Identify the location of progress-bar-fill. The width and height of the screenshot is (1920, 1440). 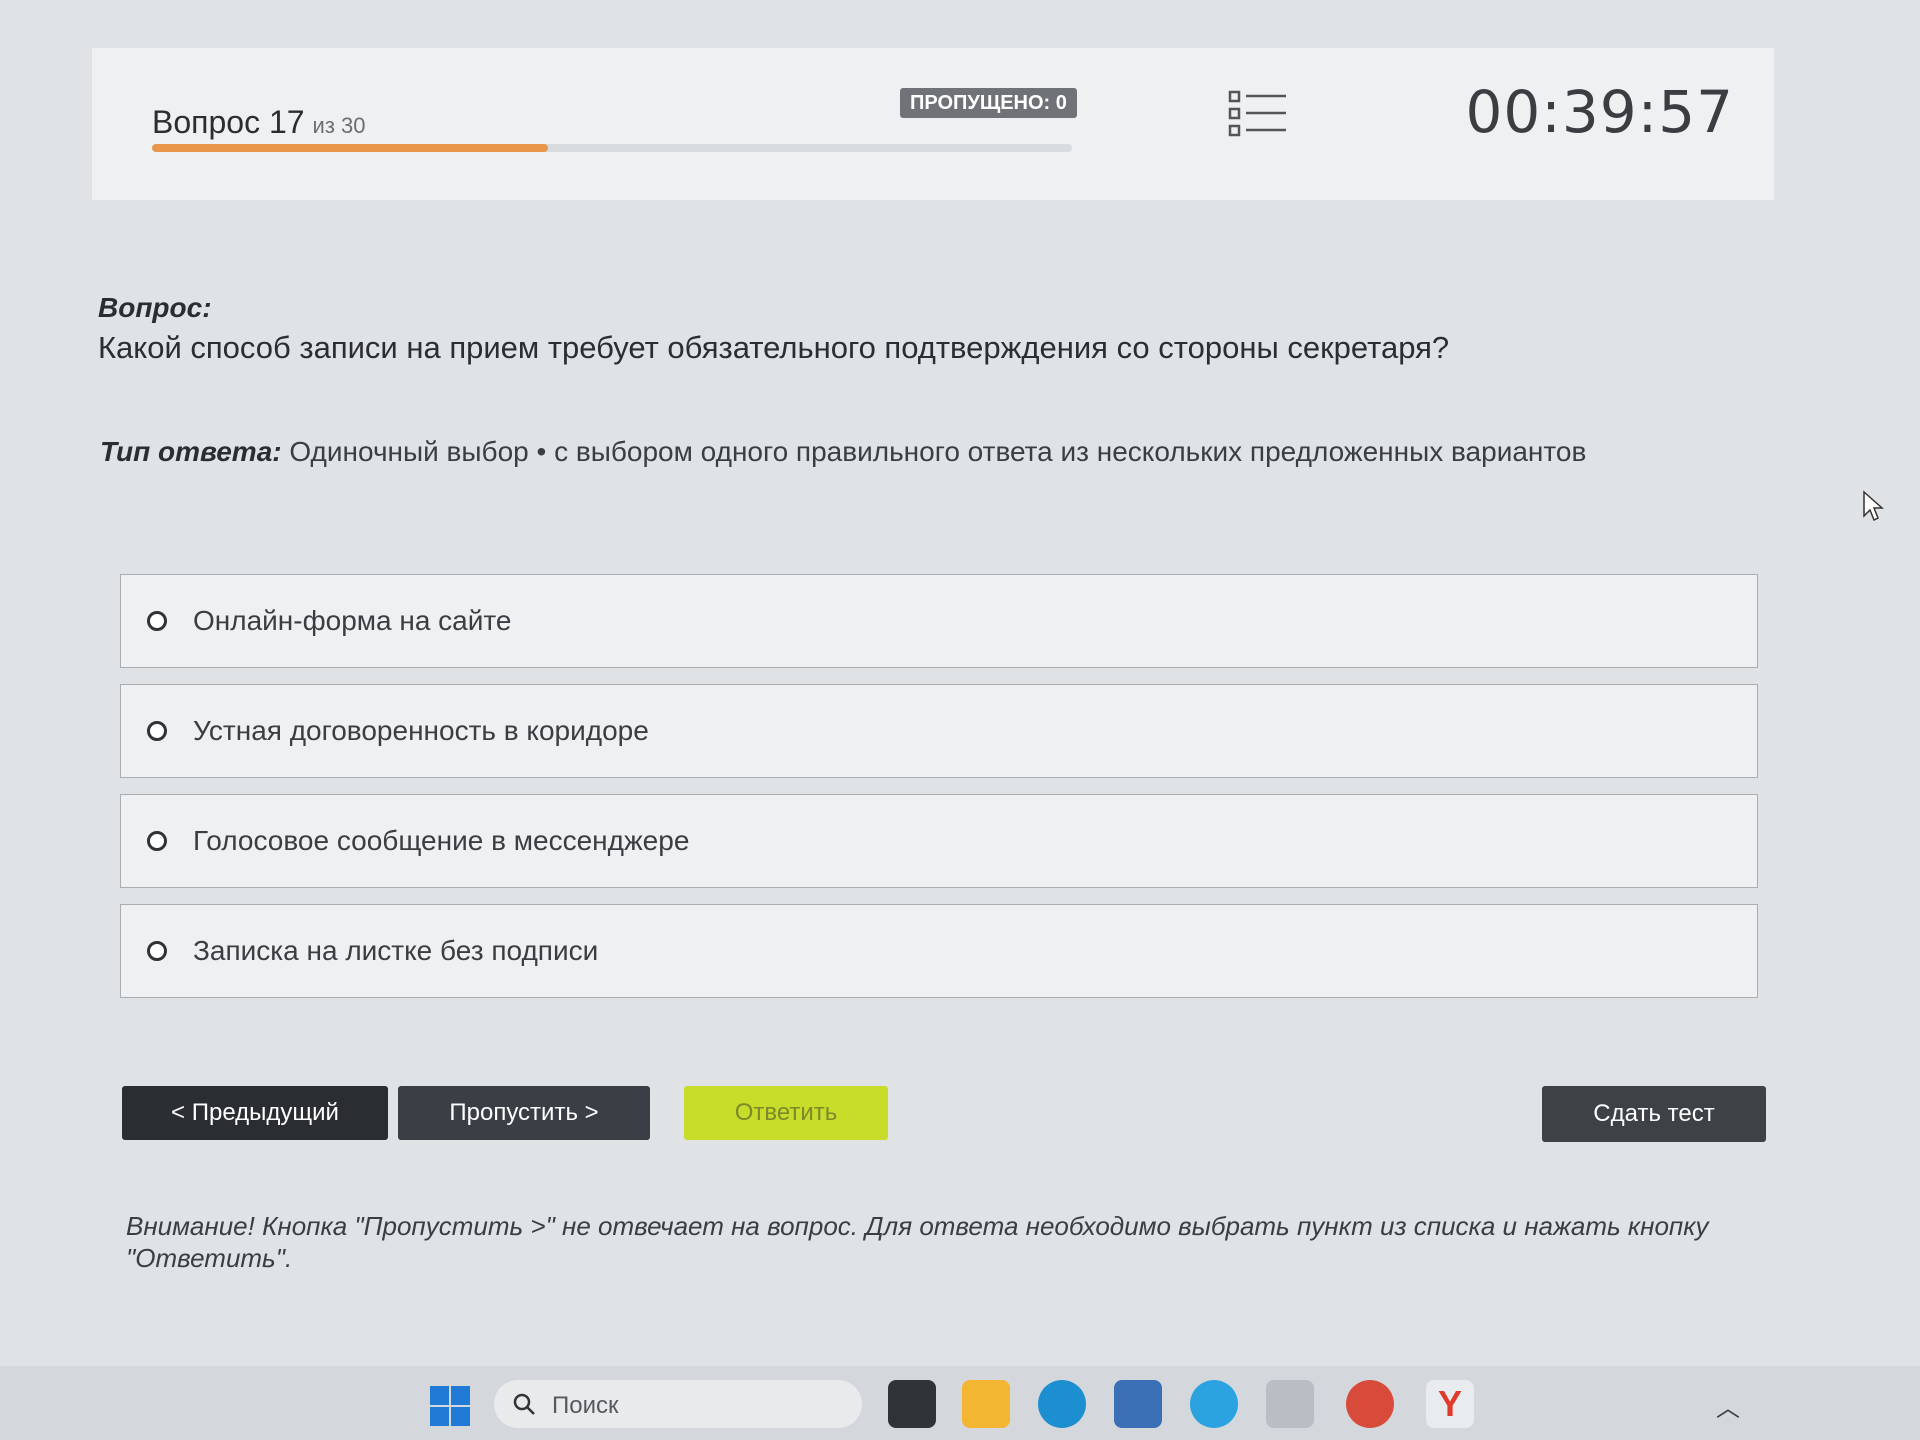
(350, 148).